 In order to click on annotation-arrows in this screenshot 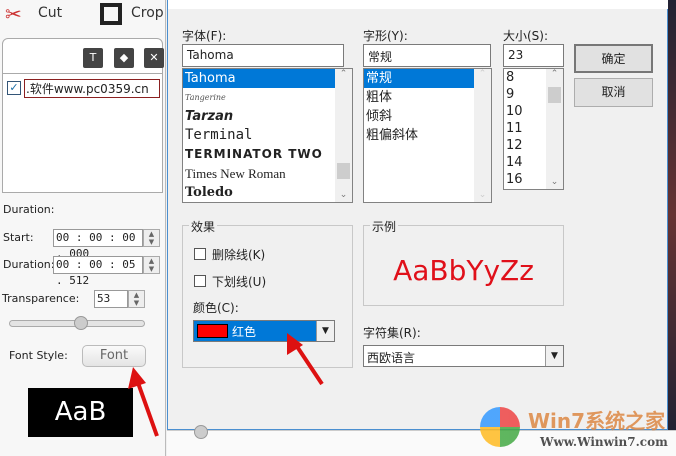, I will do `click(226, 385)`.